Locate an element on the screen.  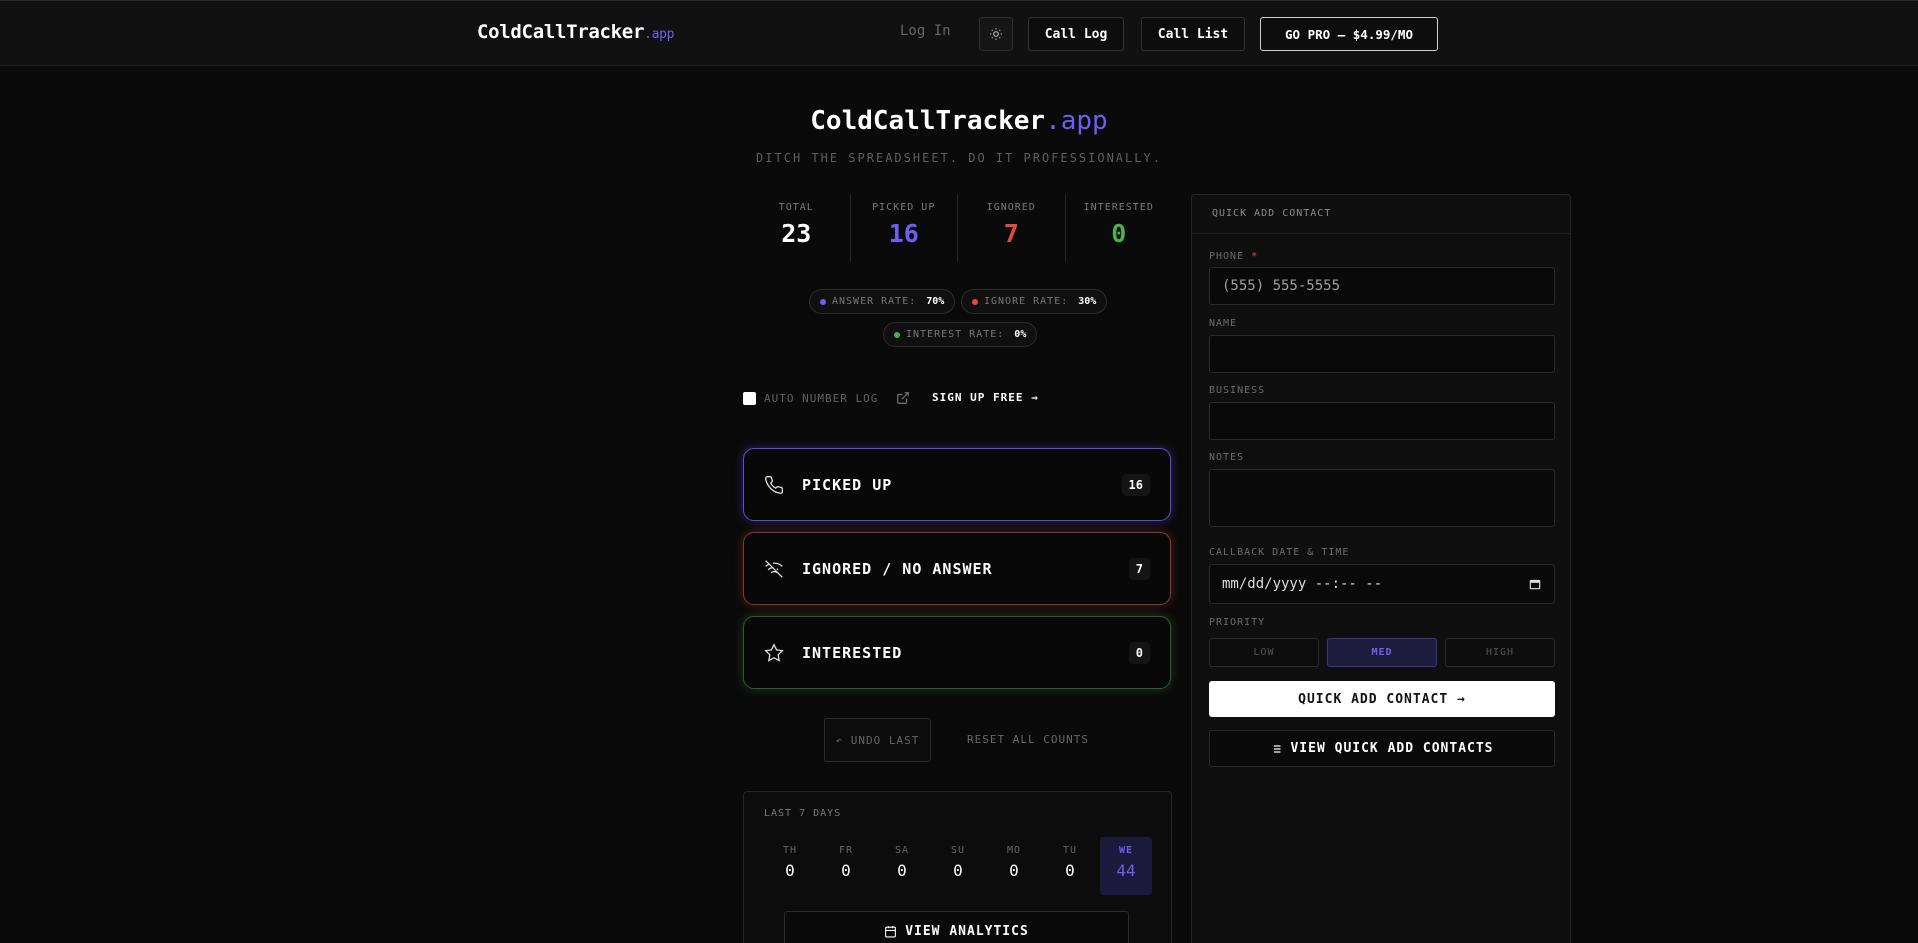
sun-icon is located at coordinates (996, 34).